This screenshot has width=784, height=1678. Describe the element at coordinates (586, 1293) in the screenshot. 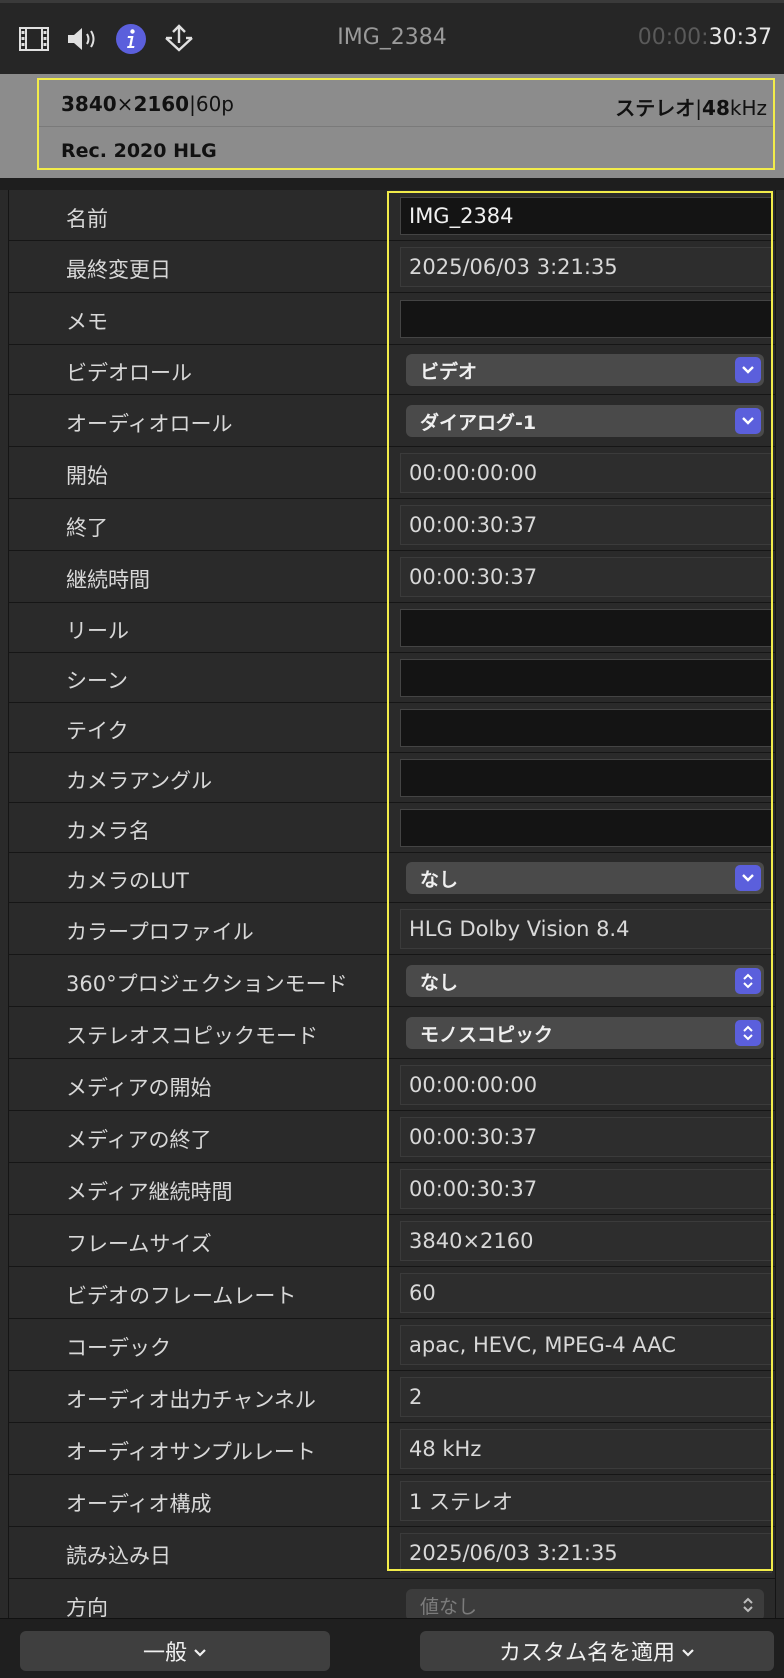

I see `property-value: 60` at that location.